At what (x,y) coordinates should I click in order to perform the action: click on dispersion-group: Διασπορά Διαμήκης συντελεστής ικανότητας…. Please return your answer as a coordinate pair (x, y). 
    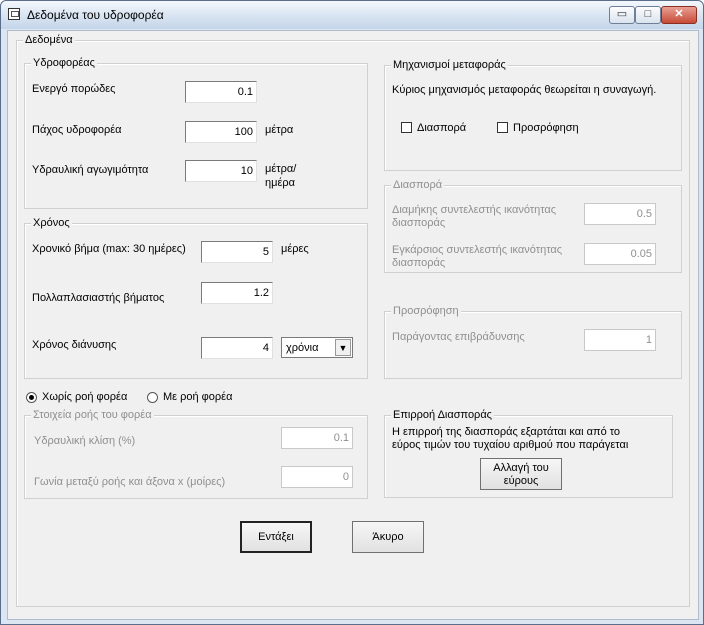
    Looking at the image, I should click on (533, 225).